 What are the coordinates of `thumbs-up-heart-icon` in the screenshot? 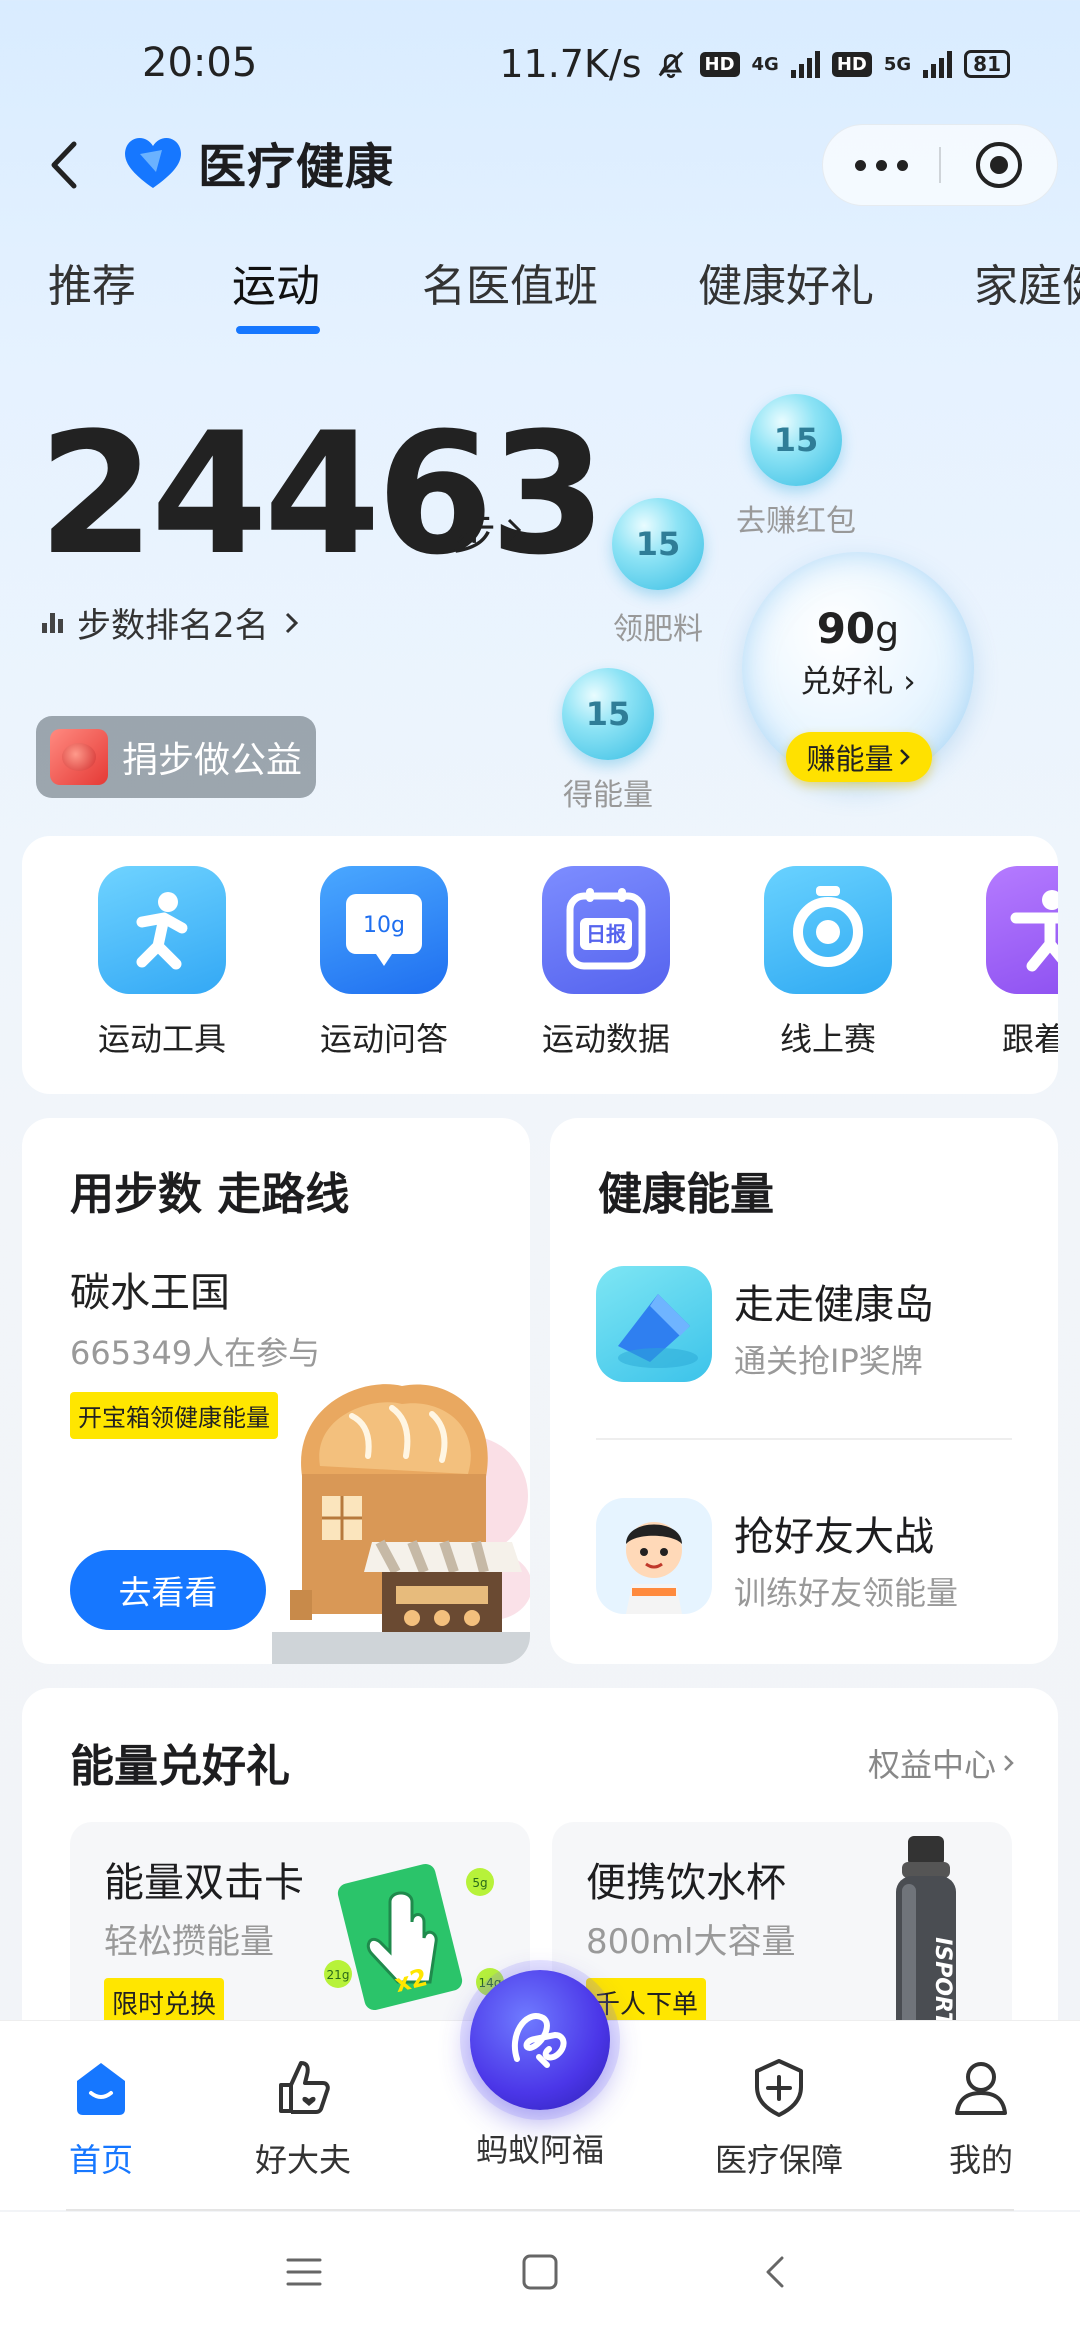 It's located at (303, 2087).